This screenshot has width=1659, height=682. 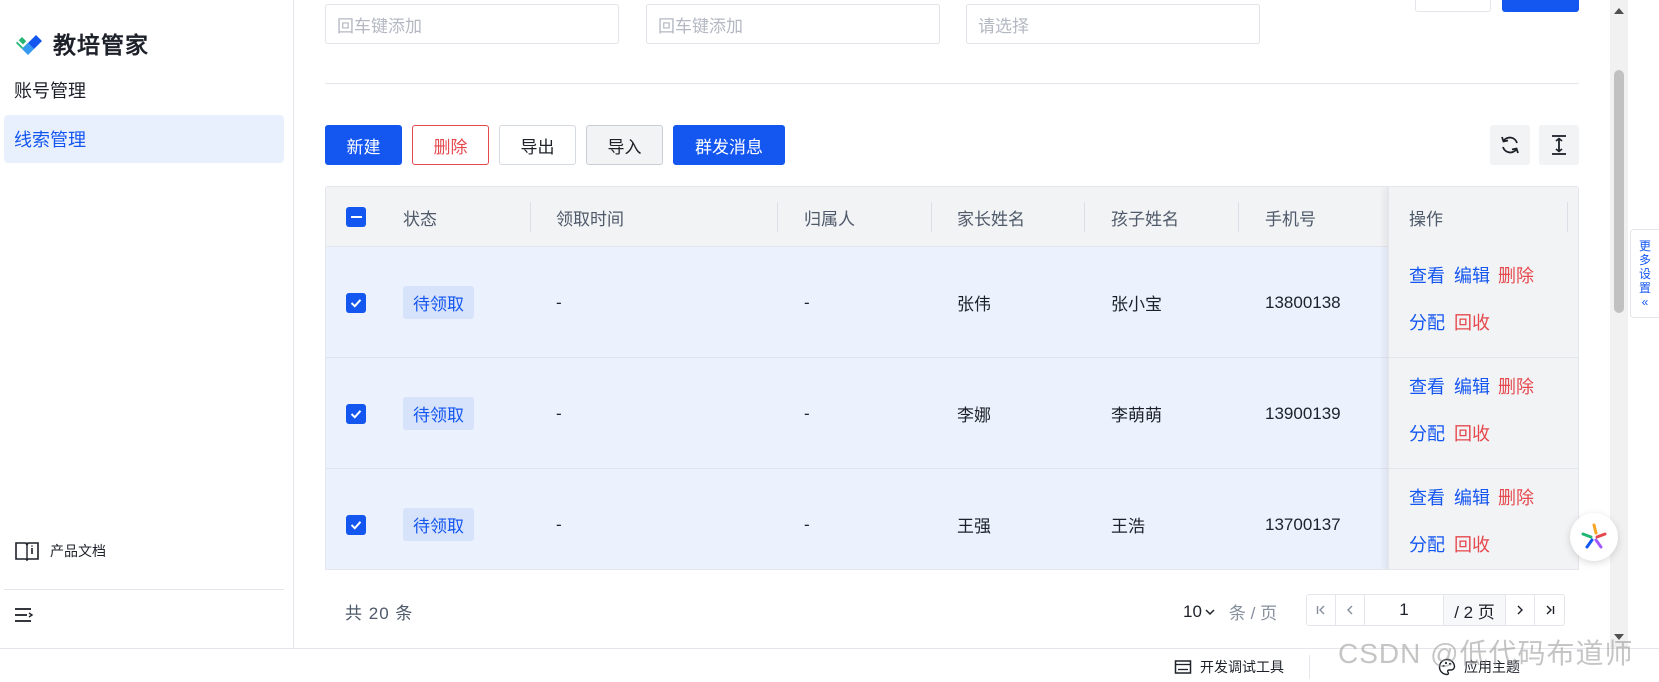 I want to click on column-header-phone: 手机号, so click(x=1290, y=219).